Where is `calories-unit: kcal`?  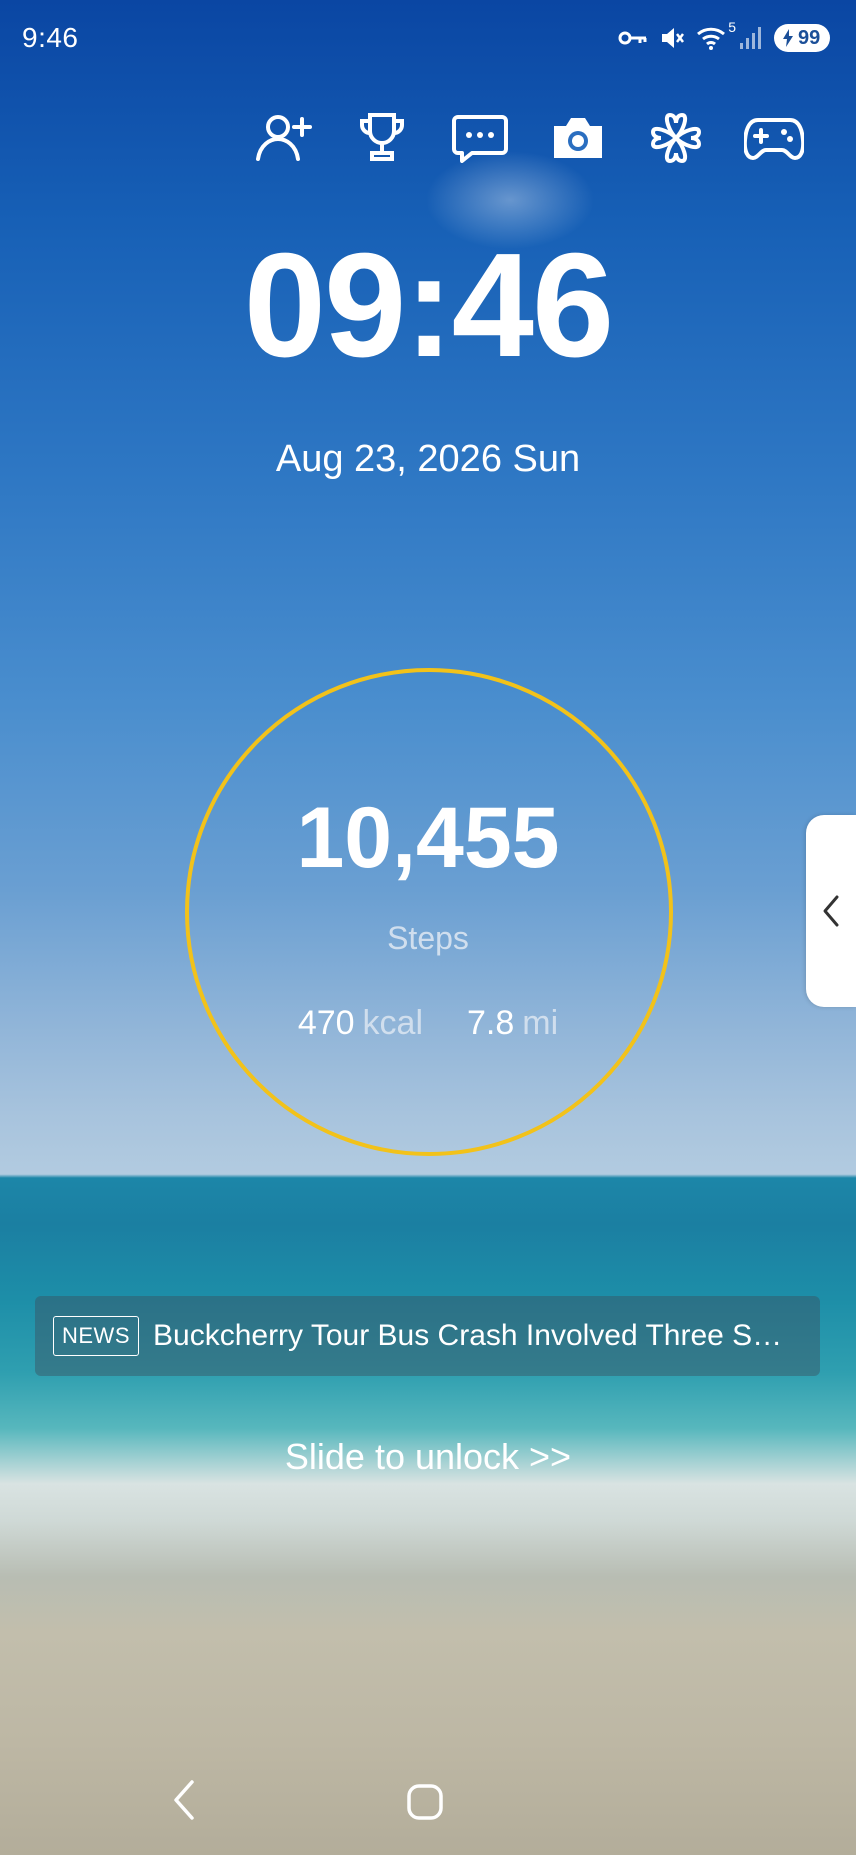
calories-unit: kcal is located at coordinates (393, 1023).